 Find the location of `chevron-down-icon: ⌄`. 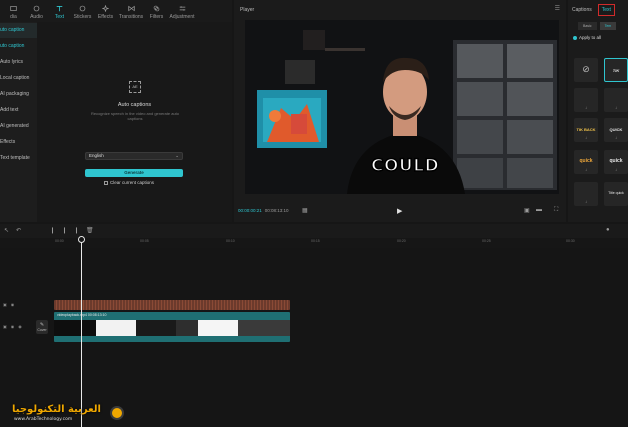

chevron-down-icon: ⌄ is located at coordinates (177, 155).